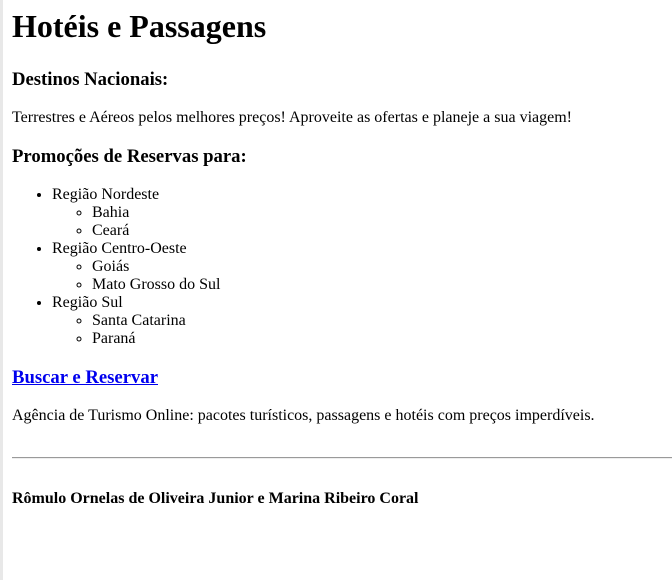 The height and width of the screenshot is (580, 672). I want to click on state-item: Paraná, so click(156, 339).